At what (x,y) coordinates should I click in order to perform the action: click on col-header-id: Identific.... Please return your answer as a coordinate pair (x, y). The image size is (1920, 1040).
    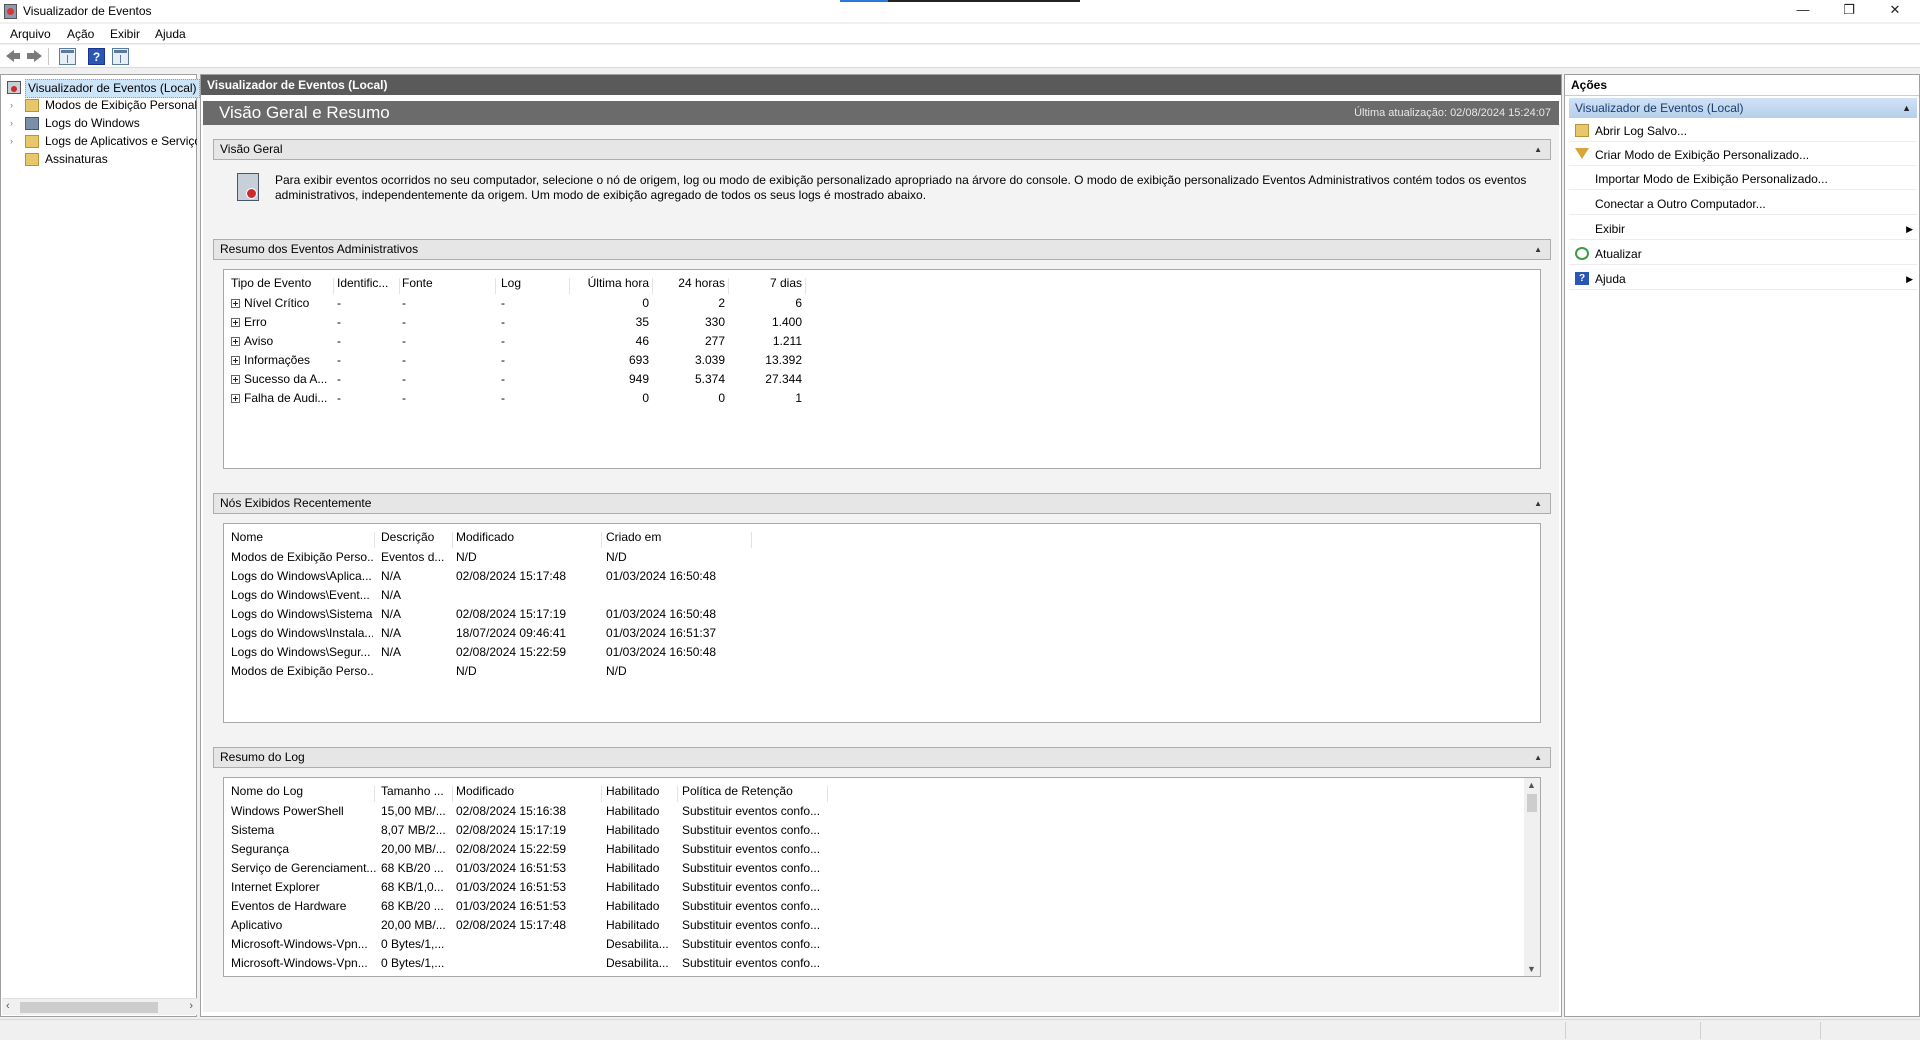
    Looking at the image, I should click on (367, 283).